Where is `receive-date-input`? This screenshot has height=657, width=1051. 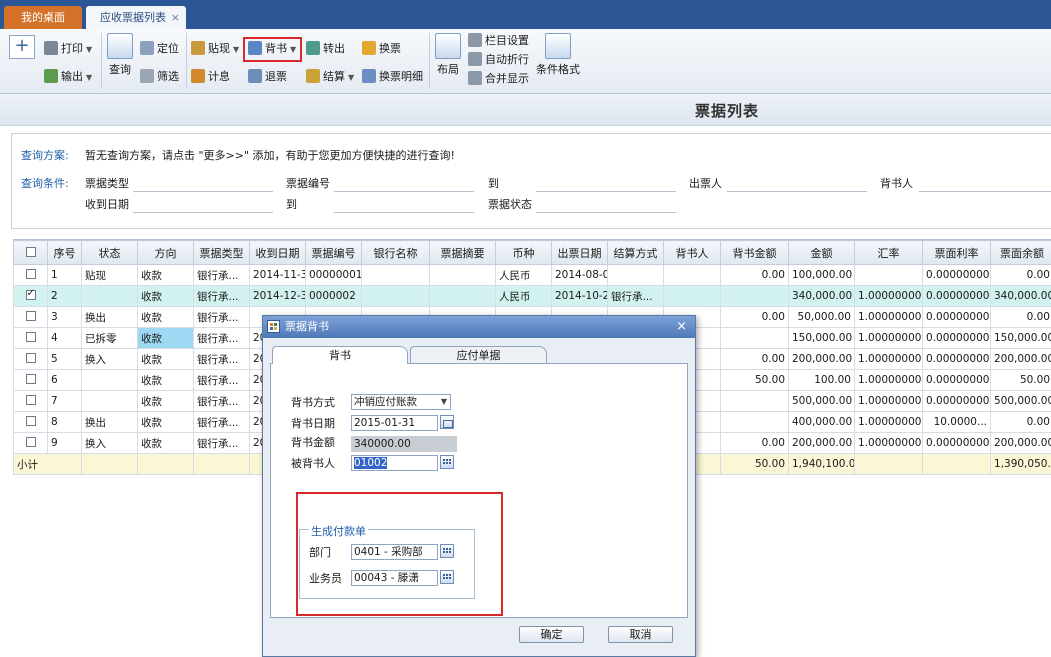
receive-date-input is located at coordinates (203, 212).